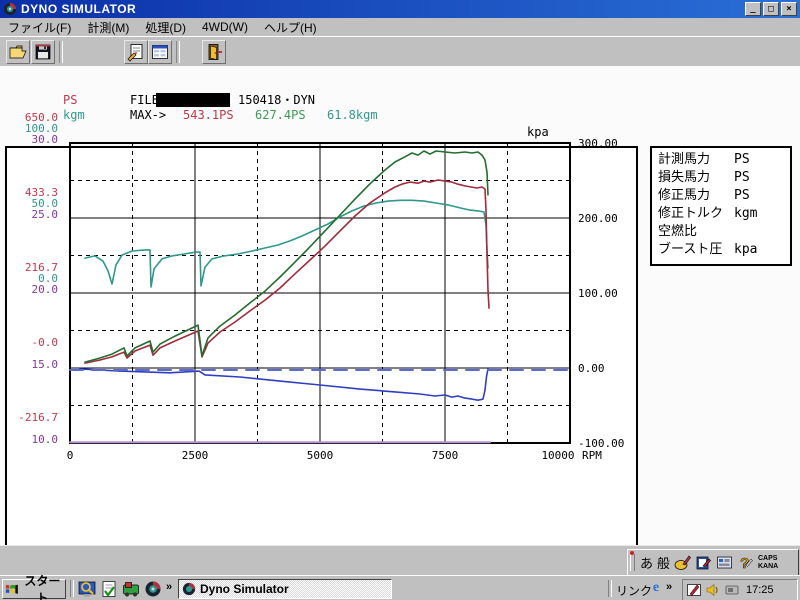 The image size is (800, 600). Describe the element at coordinates (745, 562) in the screenshot. I see `ime-help-icon: ?` at that location.